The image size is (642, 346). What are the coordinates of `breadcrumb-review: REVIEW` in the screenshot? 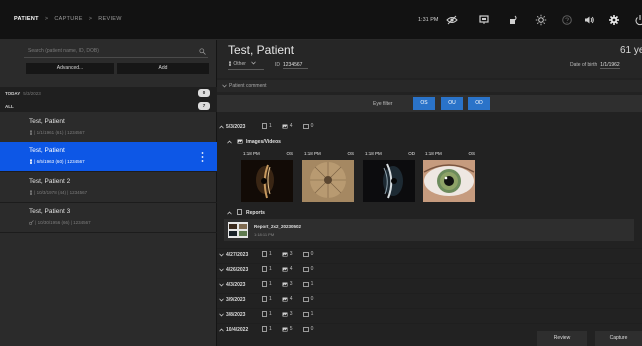 It's located at (110, 19).